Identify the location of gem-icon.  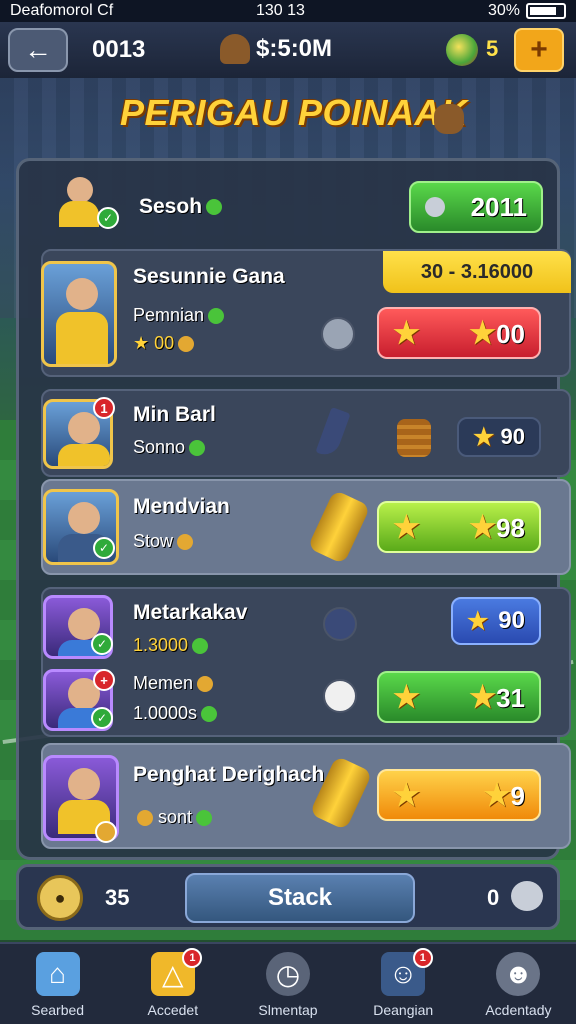
(462, 50).